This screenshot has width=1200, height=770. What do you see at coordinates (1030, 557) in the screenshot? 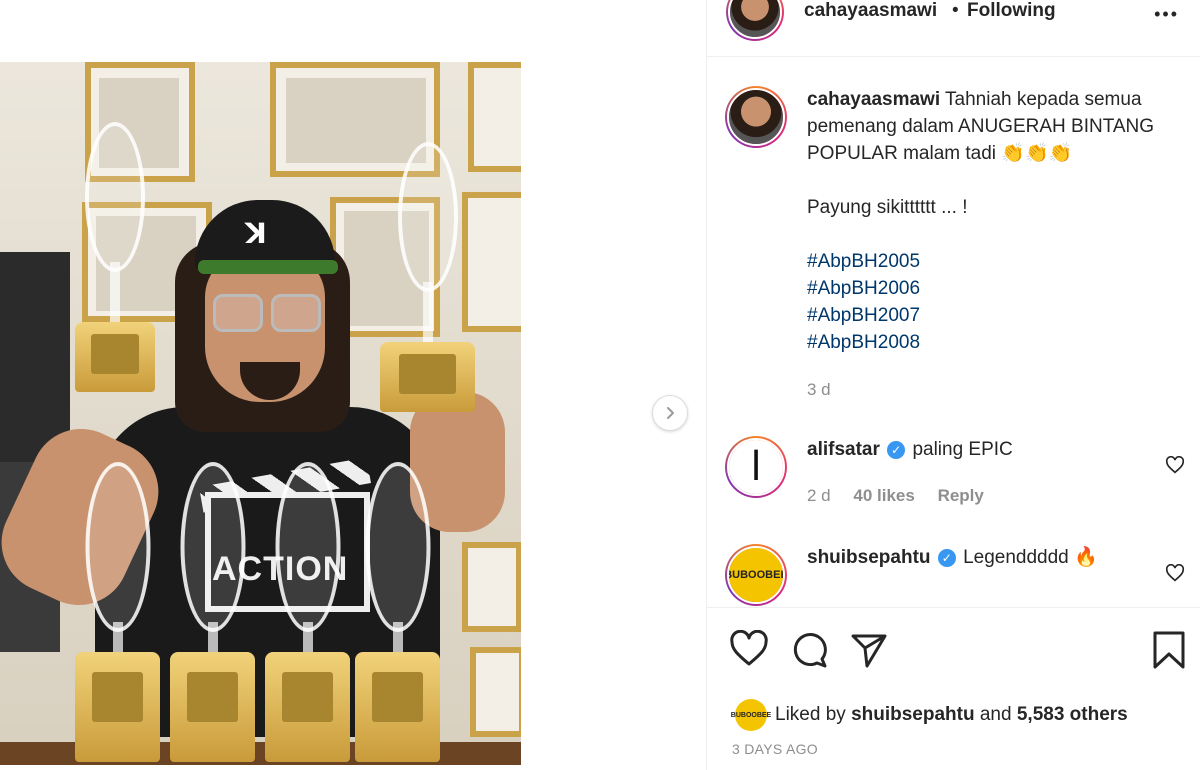
I see `comment-text: Legenddddd 🔥` at bounding box center [1030, 557].